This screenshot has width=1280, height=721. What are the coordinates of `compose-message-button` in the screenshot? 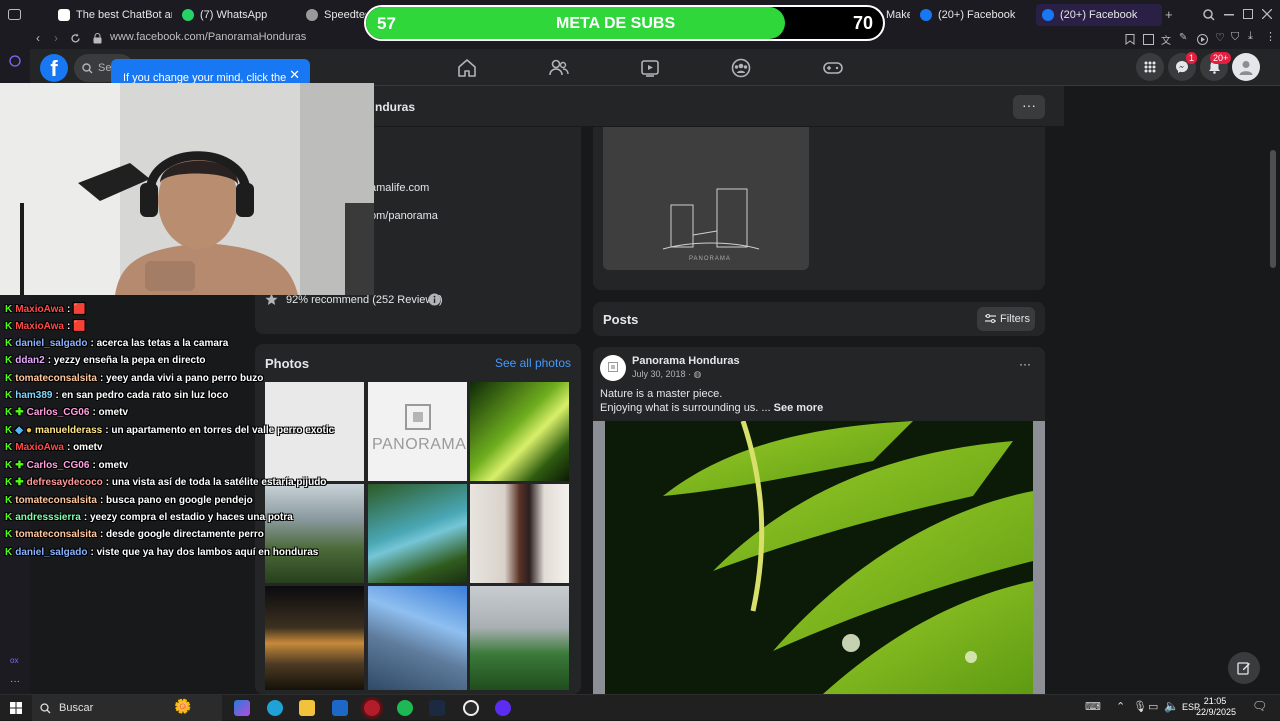 It's located at (1244, 668).